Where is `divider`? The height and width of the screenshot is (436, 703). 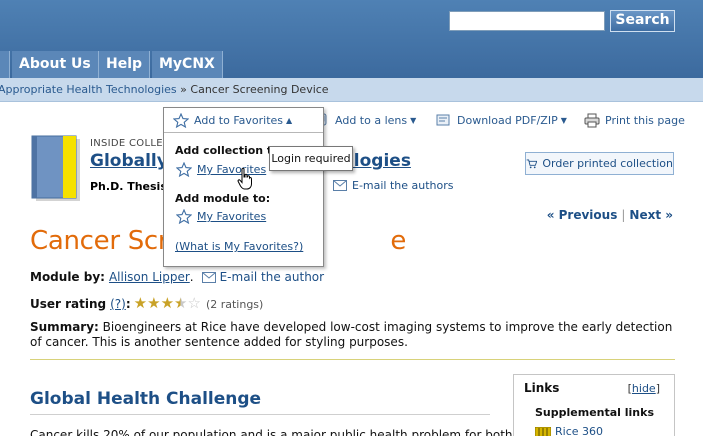
divider is located at coordinates (352, 359).